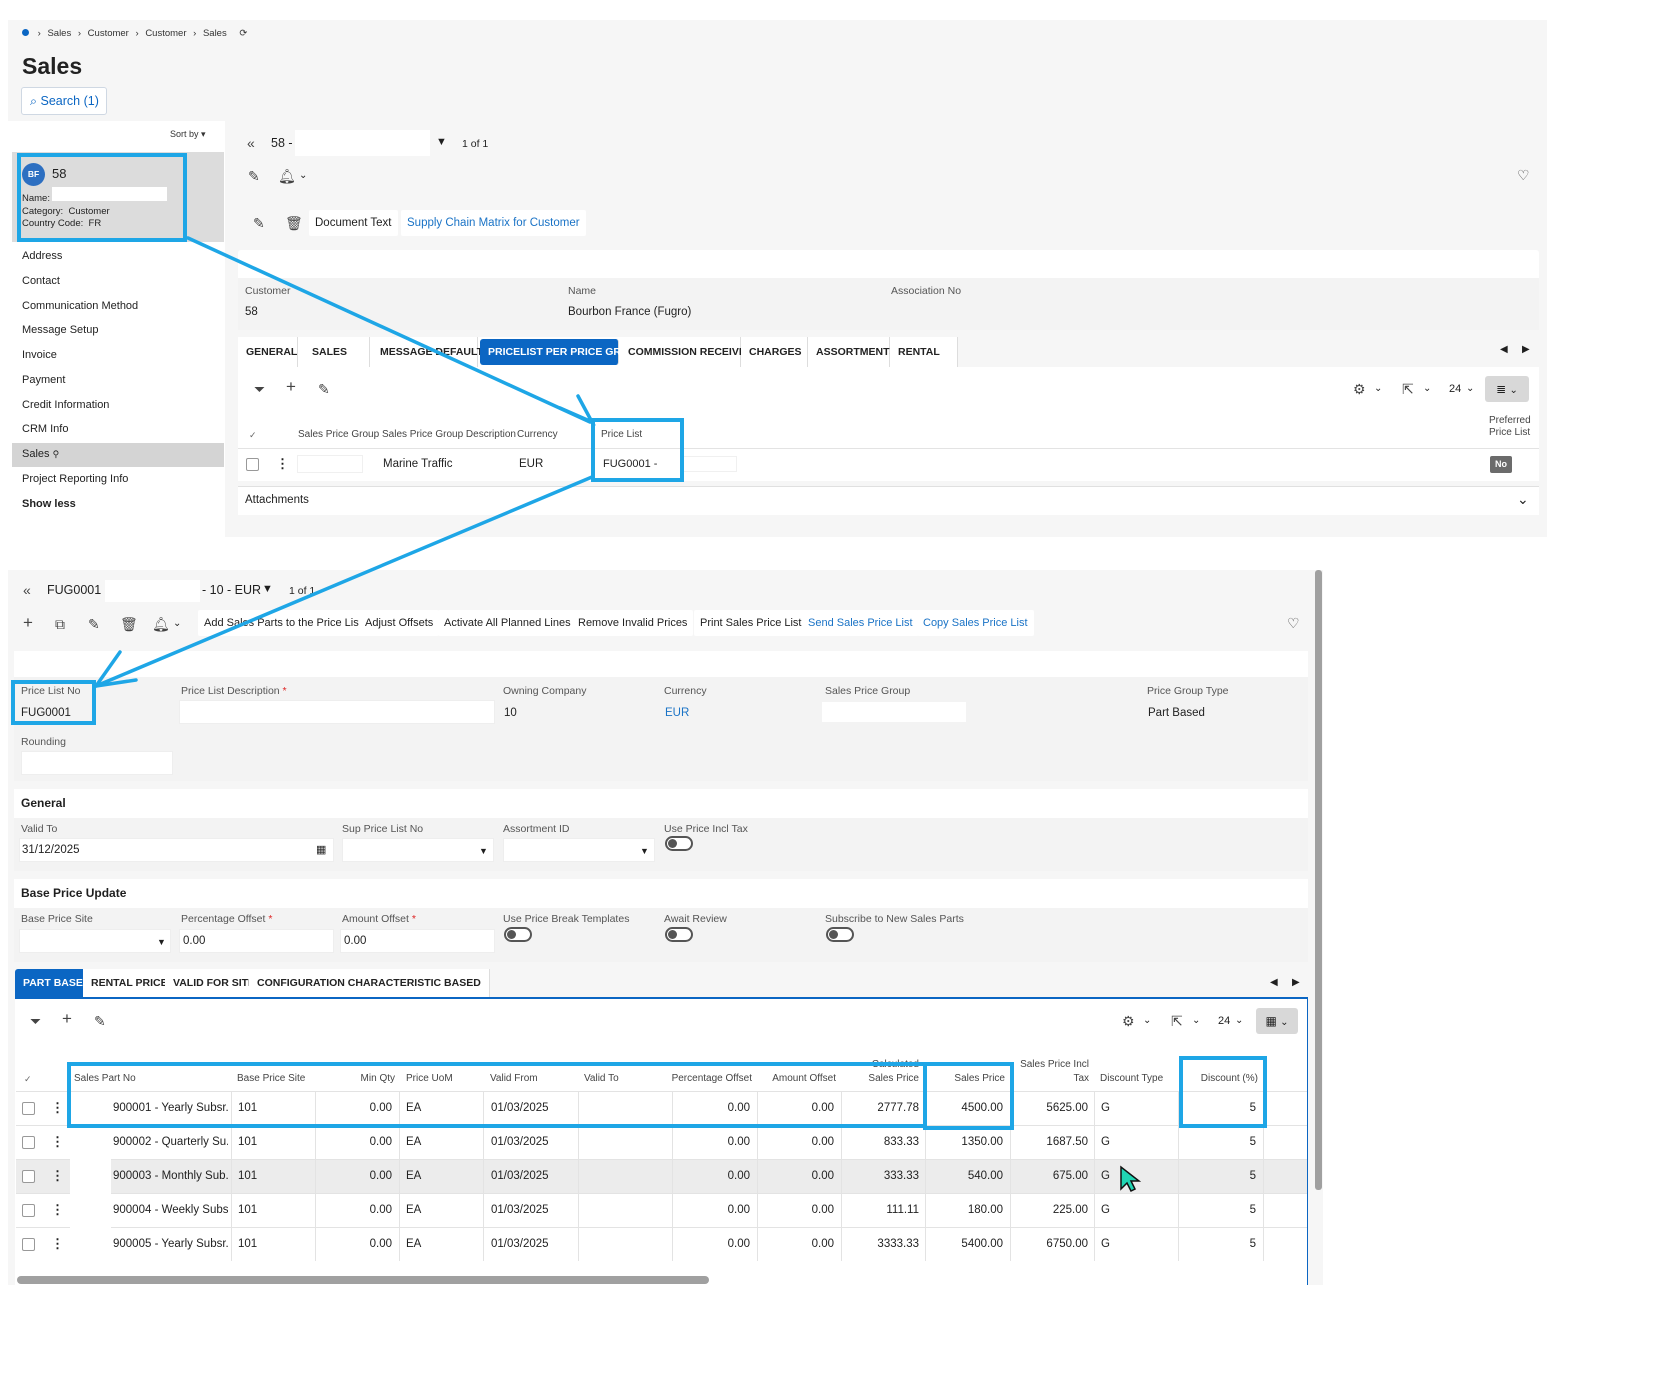 Image resolution: width=1673 pixels, height=1389 pixels. What do you see at coordinates (344, 581) in the screenshot?
I see `arrow-pricelist-to-priceno` at bounding box center [344, 581].